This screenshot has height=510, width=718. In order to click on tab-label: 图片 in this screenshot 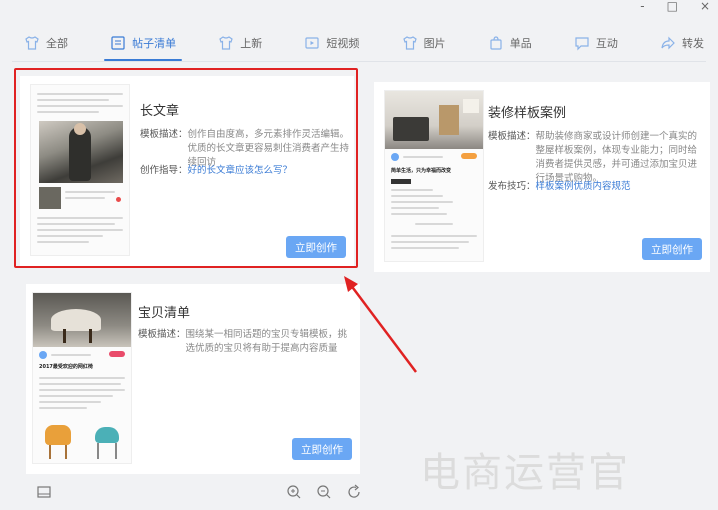, I will do `click(434, 43)`.